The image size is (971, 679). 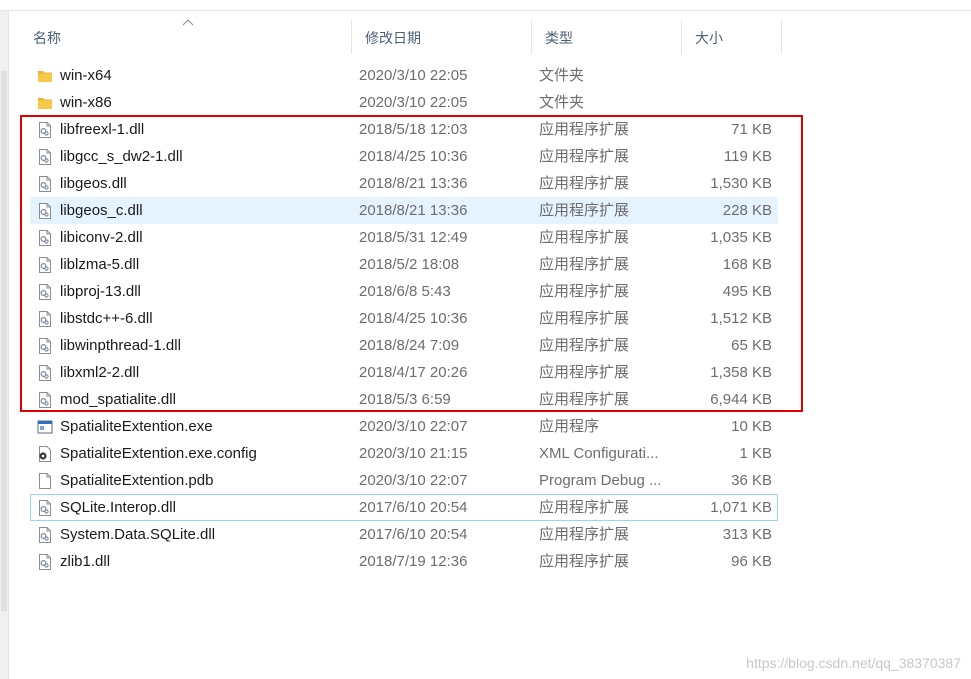 I want to click on file-row: win-x64 2020/3/10 22:05 文件夹, so click(x=404, y=75).